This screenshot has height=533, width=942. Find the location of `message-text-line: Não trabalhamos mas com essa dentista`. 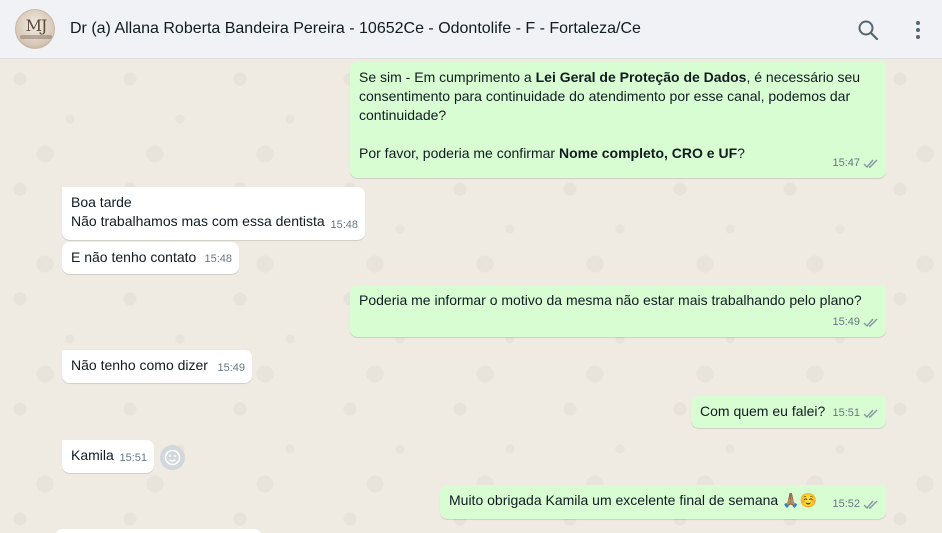

message-text-line: Não trabalhamos mas com essa dentista is located at coordinates (198, 221).